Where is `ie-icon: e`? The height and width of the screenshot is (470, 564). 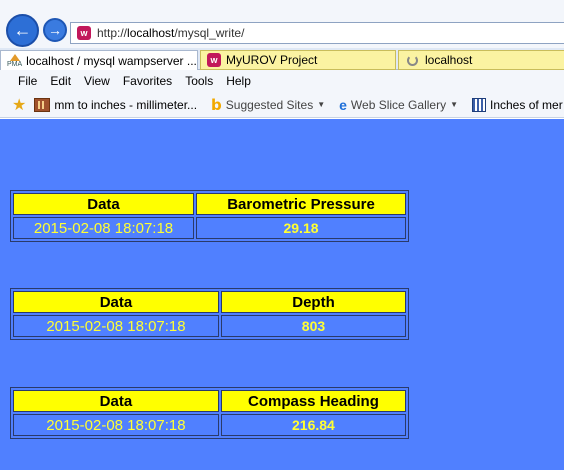 ie-icon: e is located at coordinates (343, 104).